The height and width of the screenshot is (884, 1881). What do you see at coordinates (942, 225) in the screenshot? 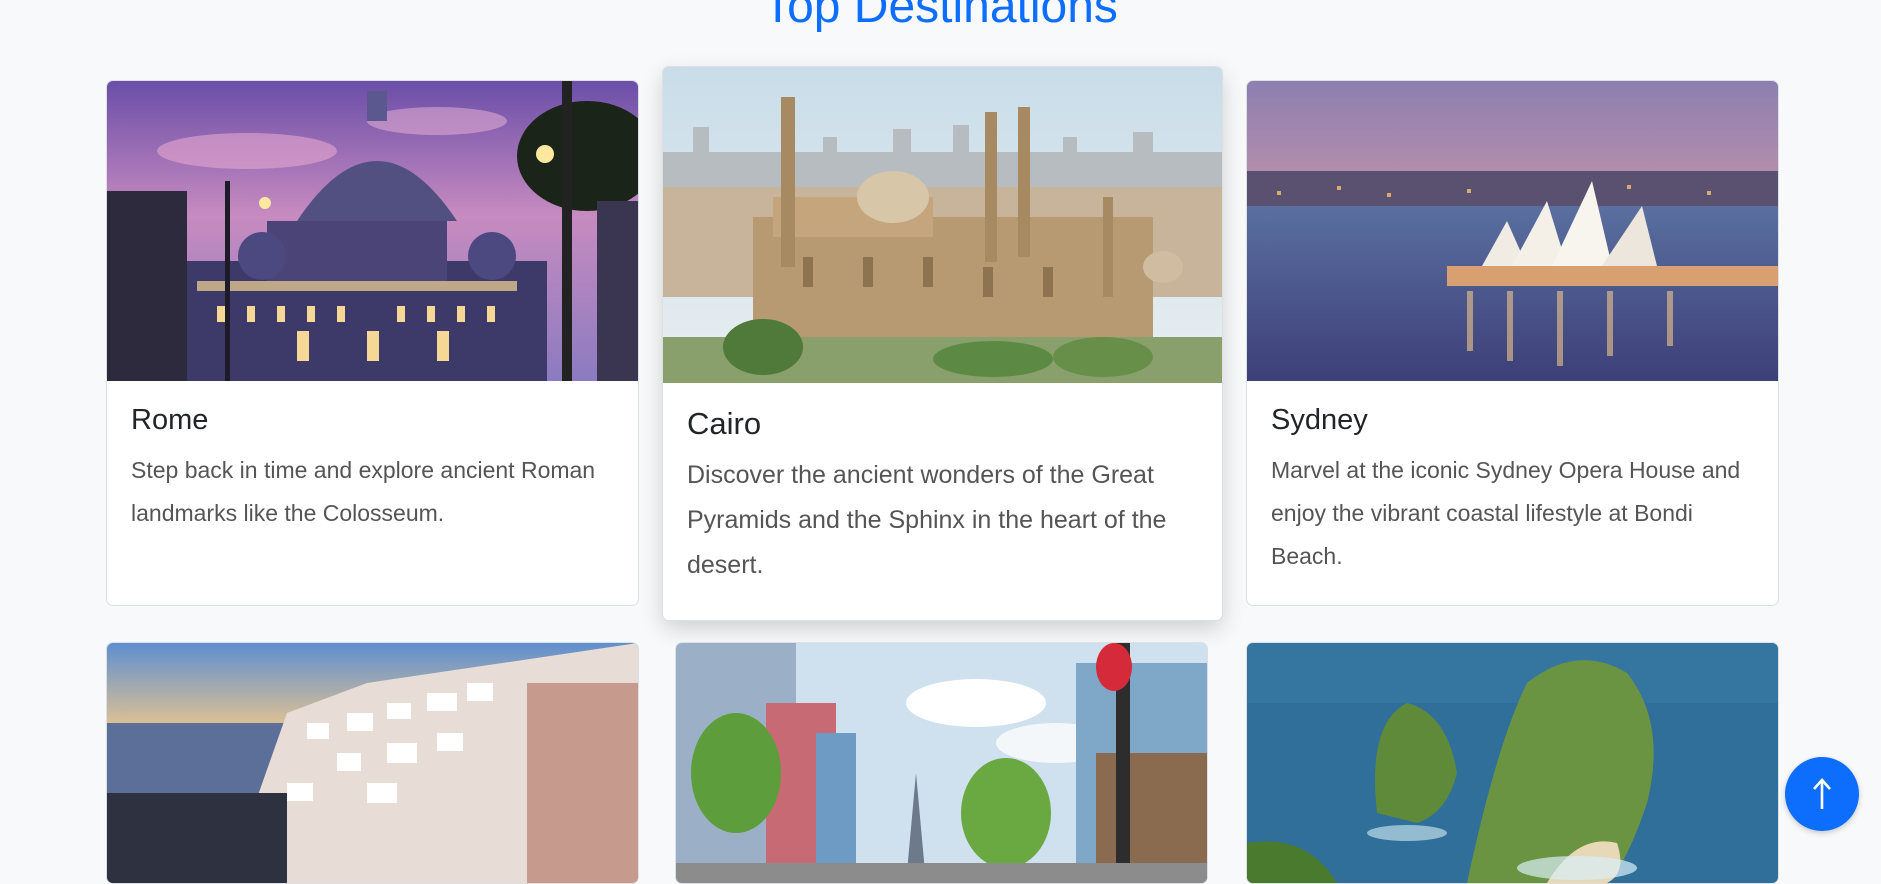
I see `cairo-image` at bounding box center [942, 225].